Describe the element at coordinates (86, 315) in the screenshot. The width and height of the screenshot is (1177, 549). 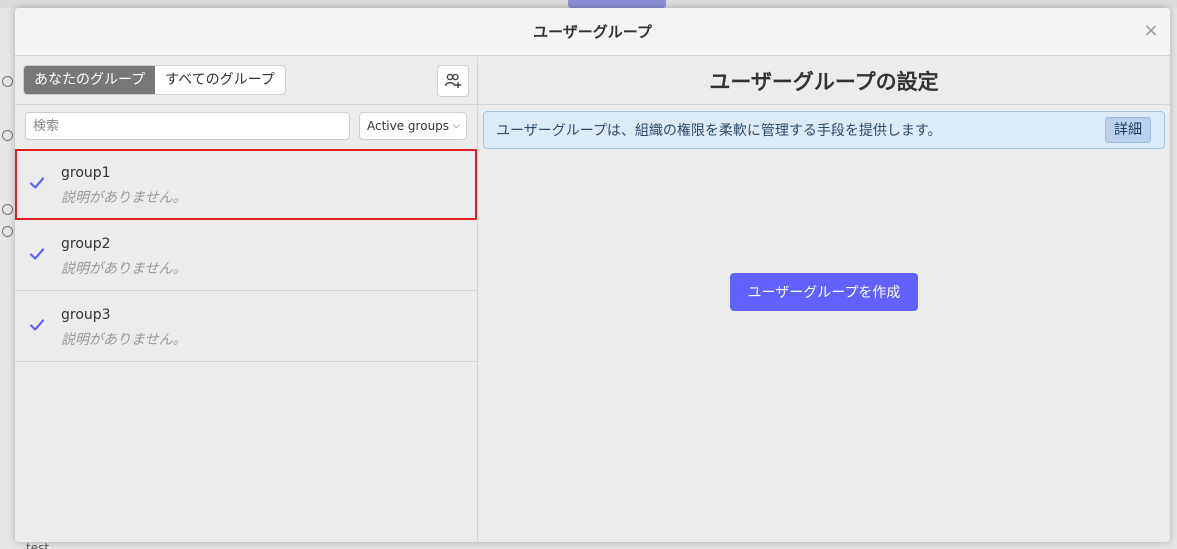
I see `group-name: group3` at that location.